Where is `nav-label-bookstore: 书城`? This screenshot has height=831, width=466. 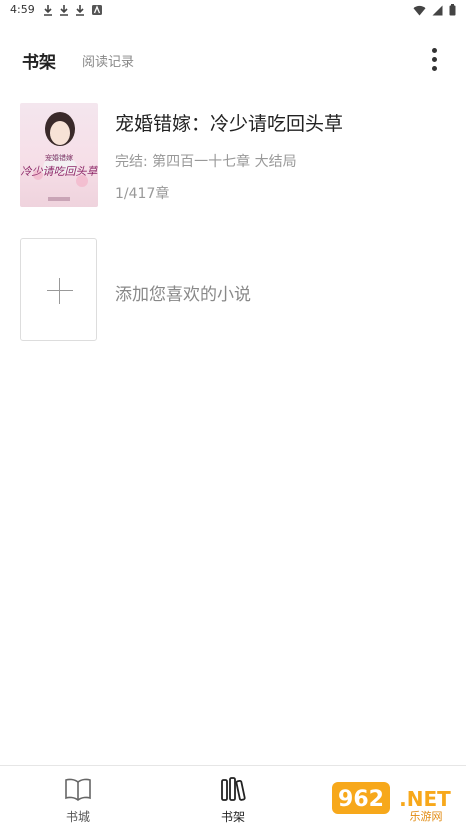 nav-label-bookstore: 书城 is located at coordinates (77, 817).